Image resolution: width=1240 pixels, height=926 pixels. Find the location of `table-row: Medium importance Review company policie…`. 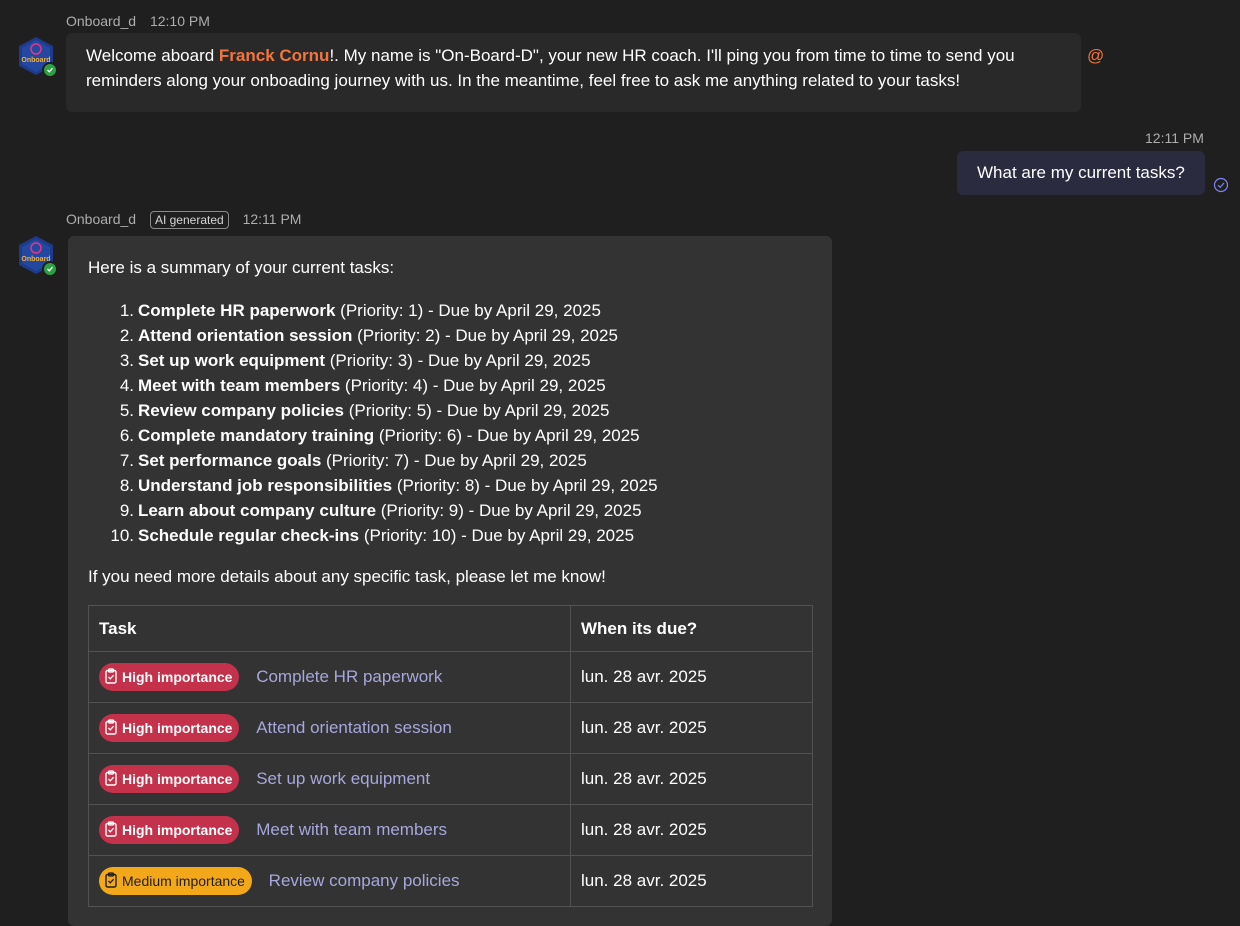

table-row: Medium importance Review company policie… is located at coordinates (450, 881).